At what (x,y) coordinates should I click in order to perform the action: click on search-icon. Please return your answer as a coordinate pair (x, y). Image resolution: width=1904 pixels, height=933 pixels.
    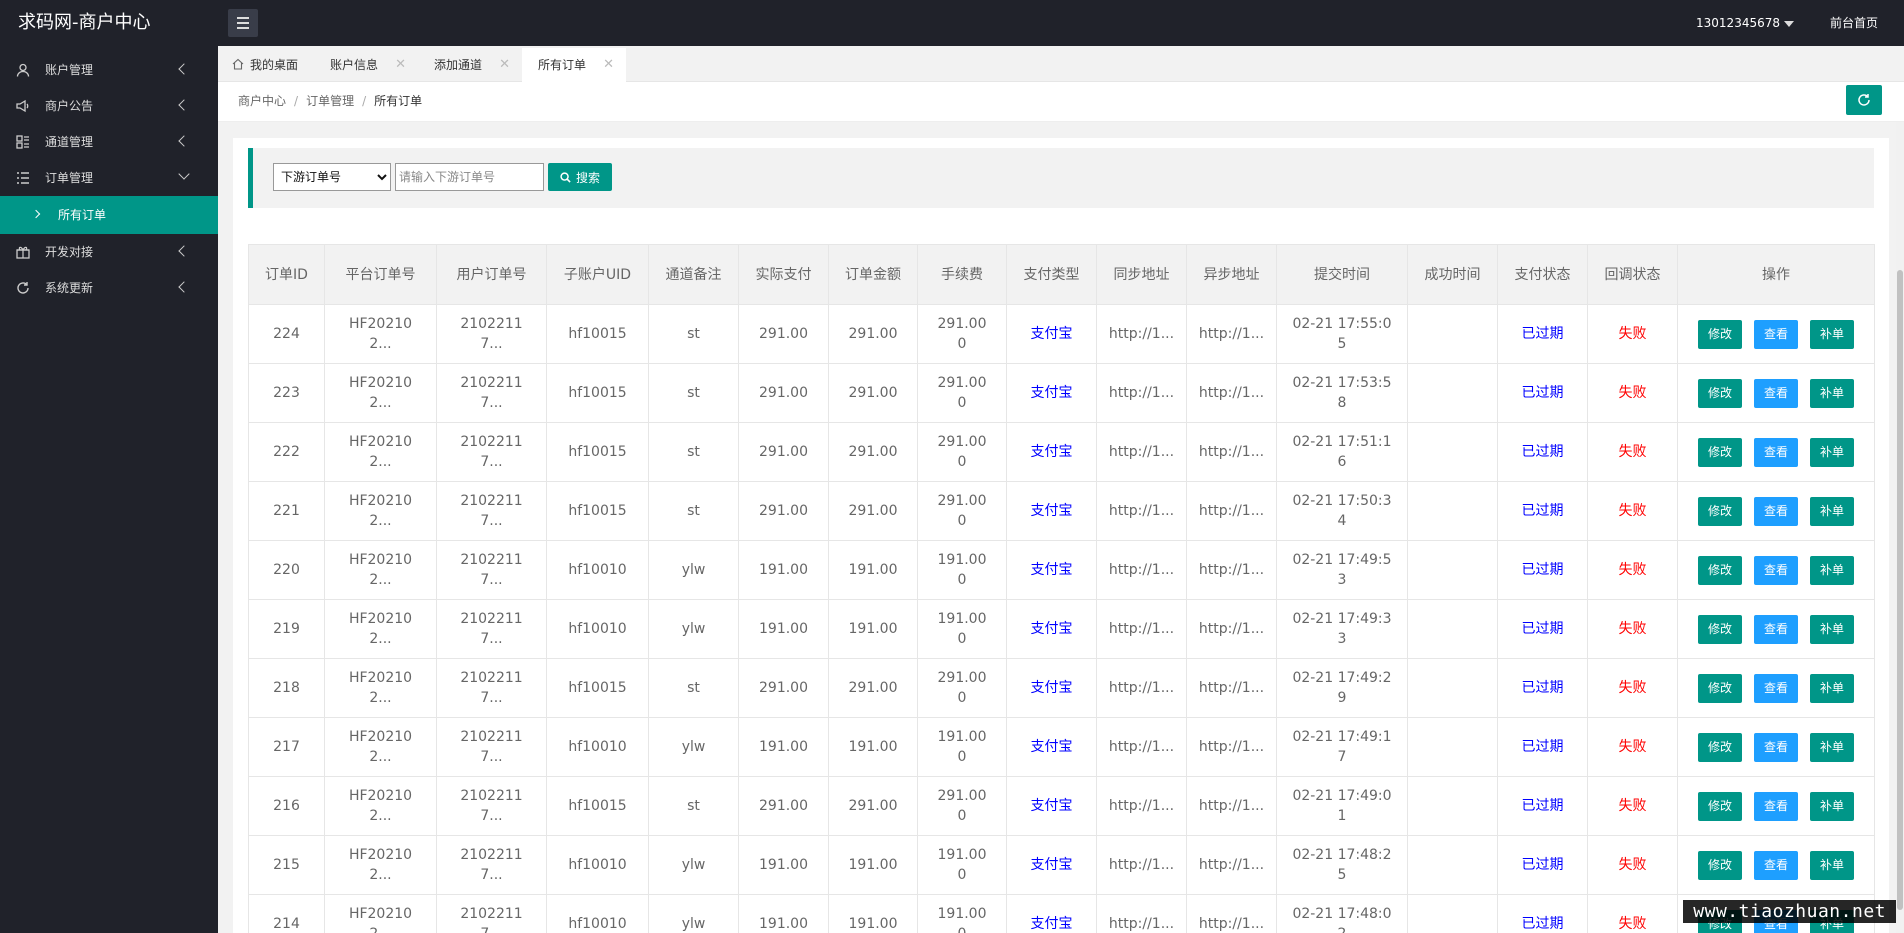
    Looking at the image, I should click on (565, 177).